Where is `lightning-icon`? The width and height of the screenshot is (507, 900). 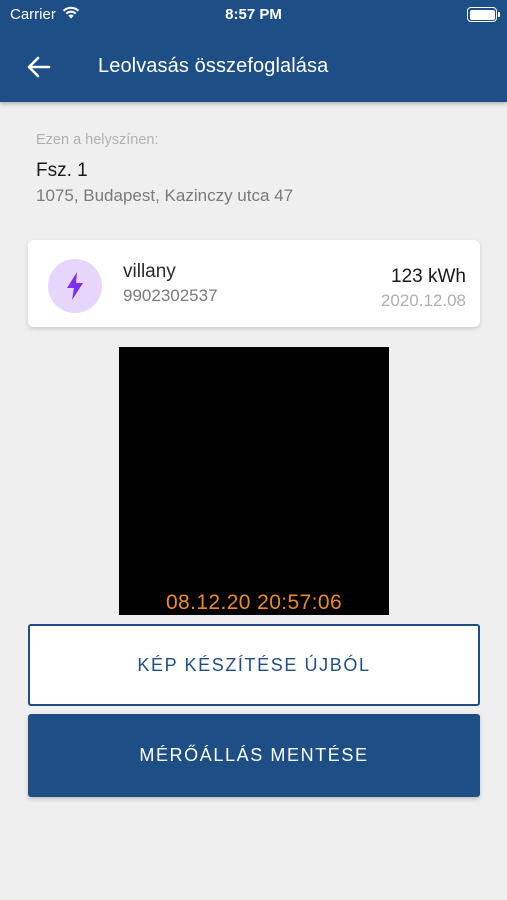
lightning-icon is located at coordinates (75, 286).